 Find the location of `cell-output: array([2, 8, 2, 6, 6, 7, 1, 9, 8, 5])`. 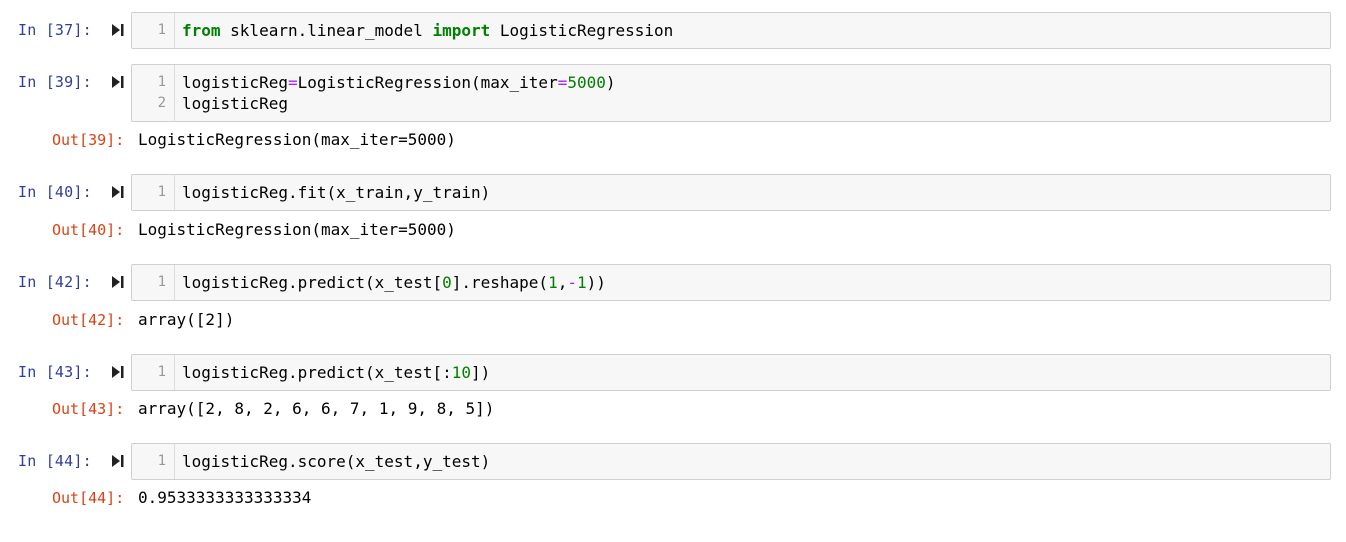

cell-output: array([2, 8, 2, 6, 6, 7, 1, 9, 8, 5]) is located at coordinates (316, 408).